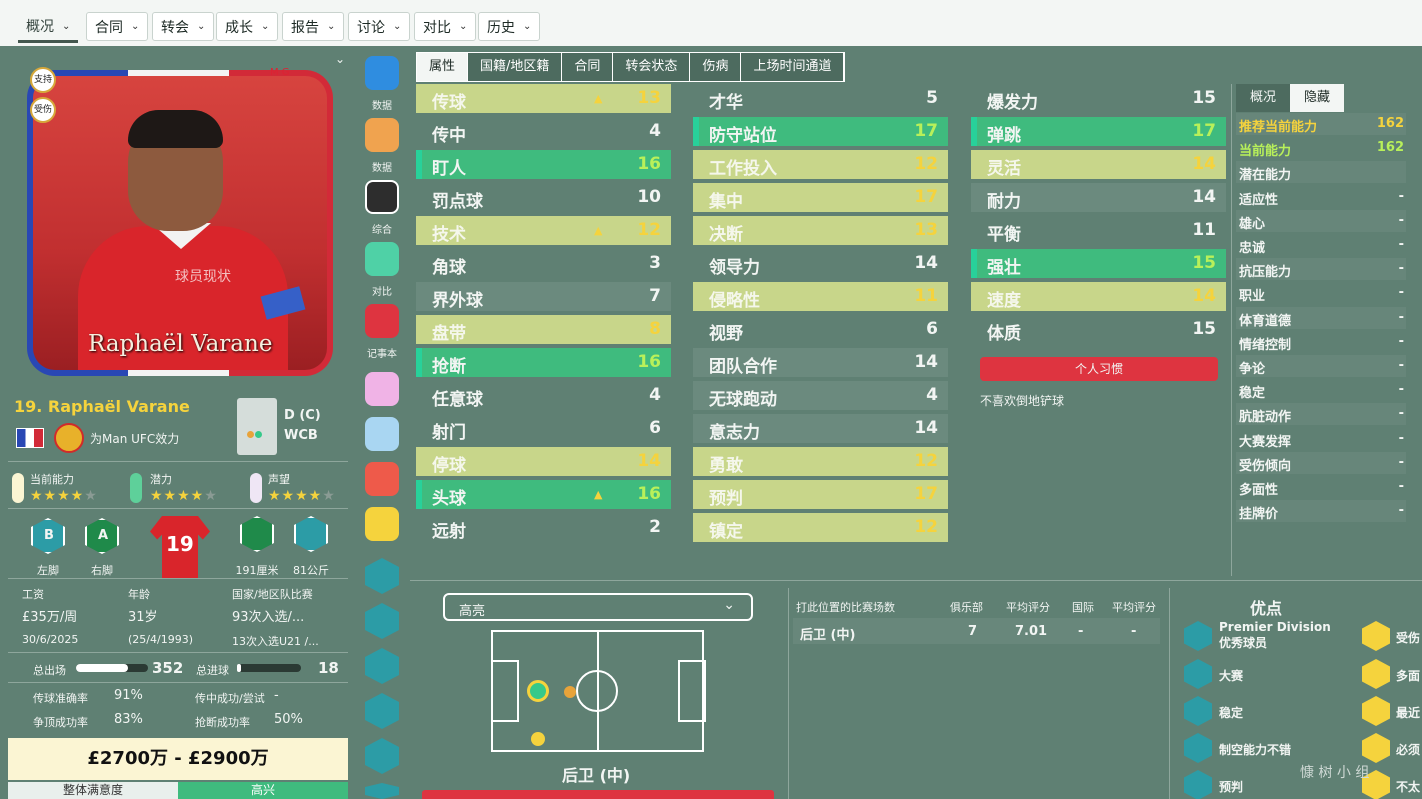 The image size is (1422, 799). I want to click on support-badge: 支持, so click(43, 80).